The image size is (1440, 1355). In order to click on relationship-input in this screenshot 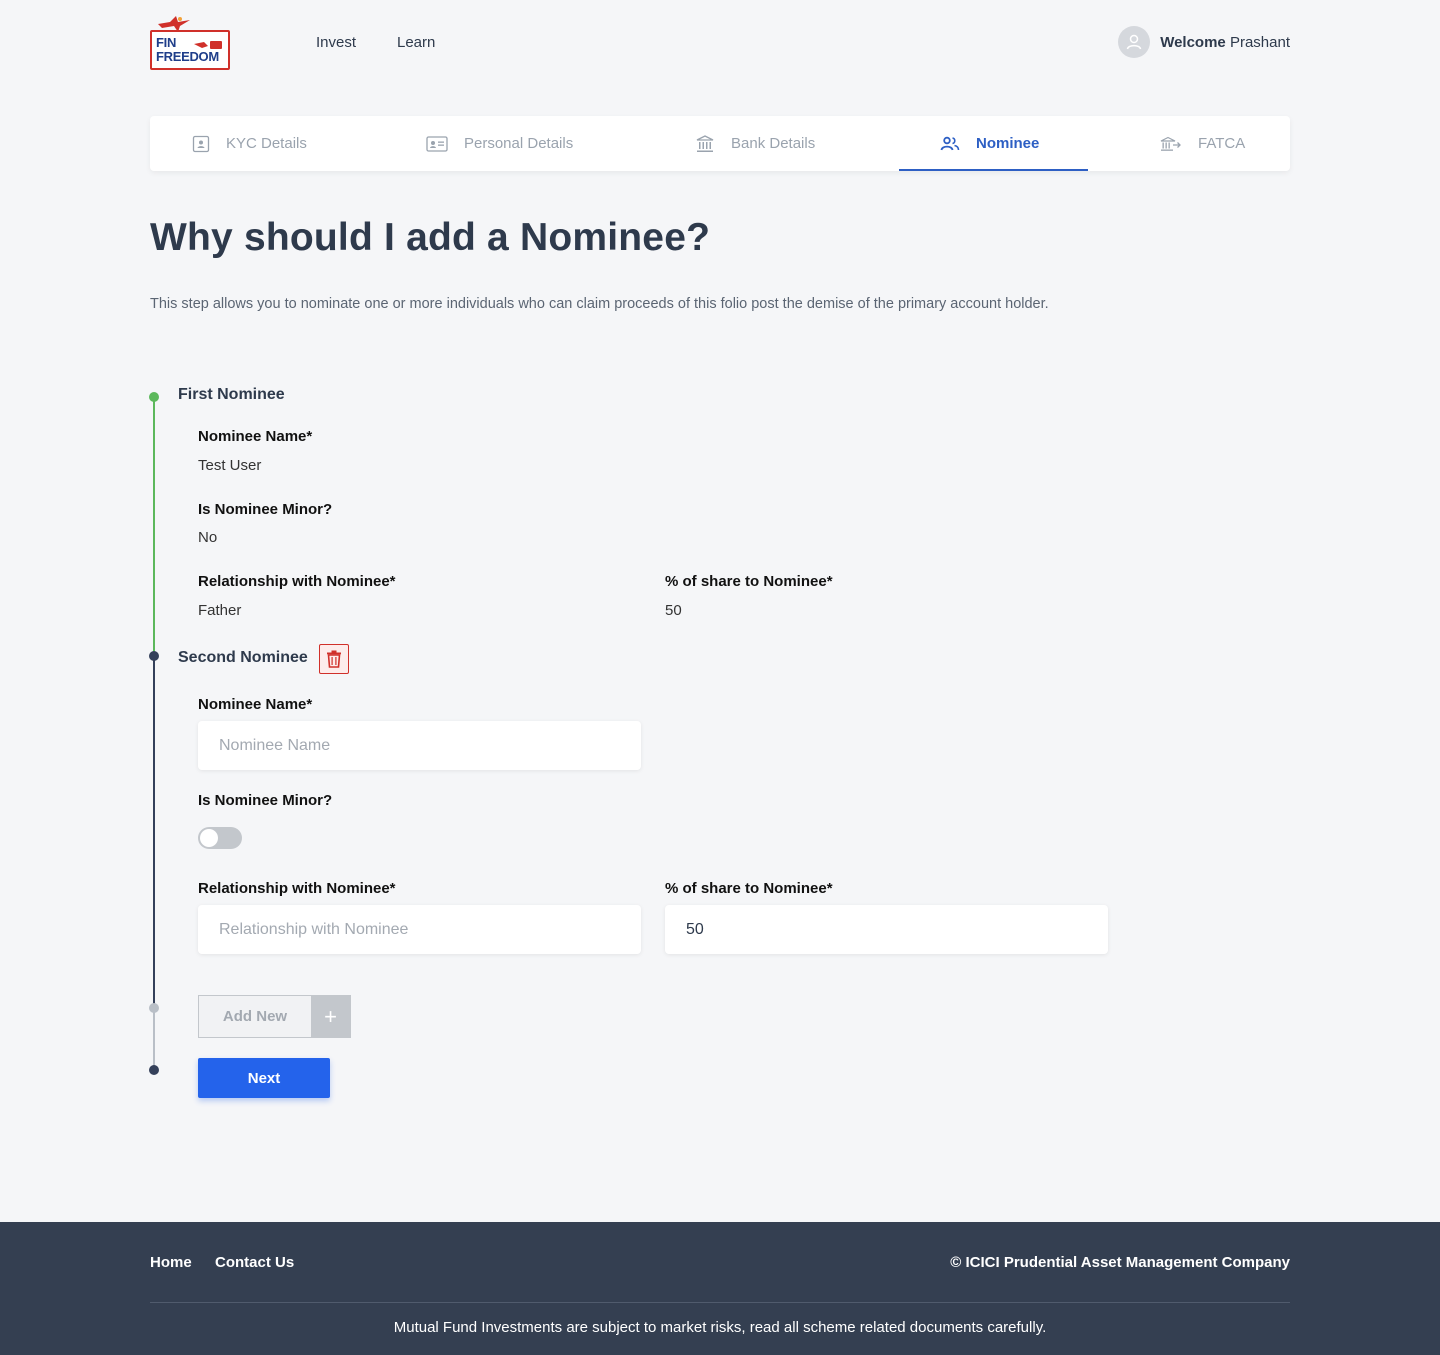, I will do `click(419, 929)`.